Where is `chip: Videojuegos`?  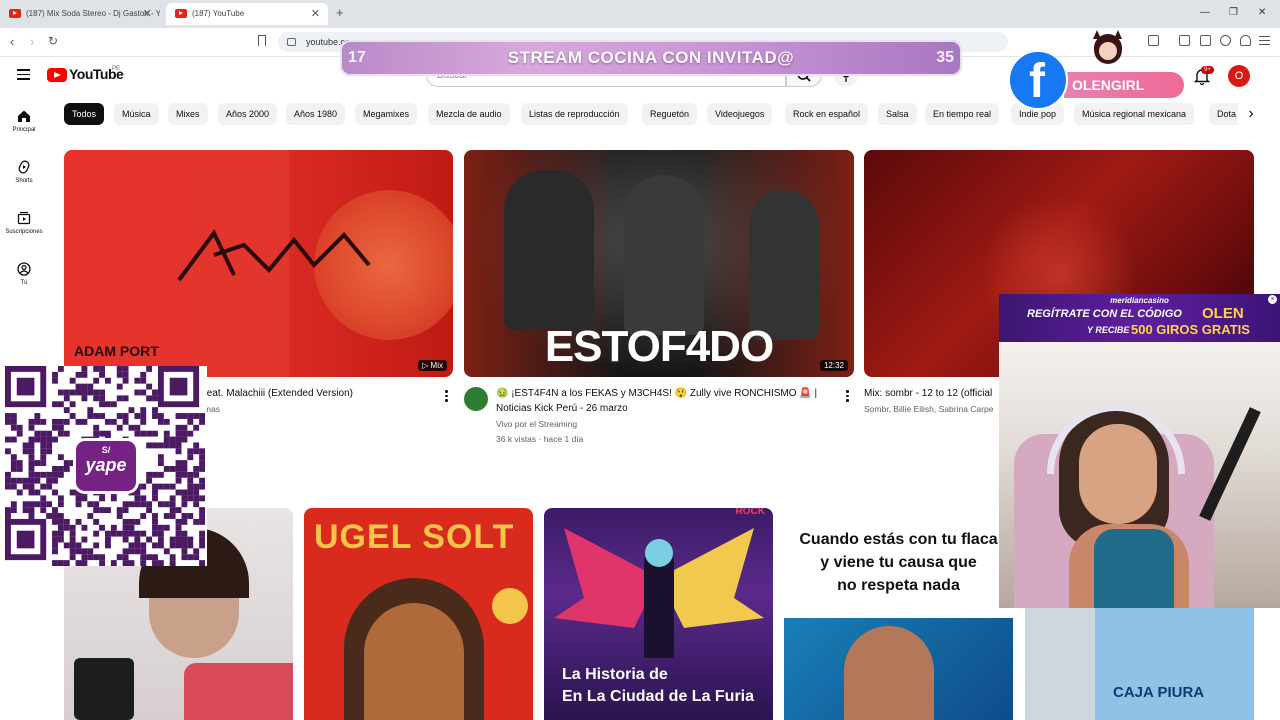
chip: Videojuegos is located at coordinates (740, 114).